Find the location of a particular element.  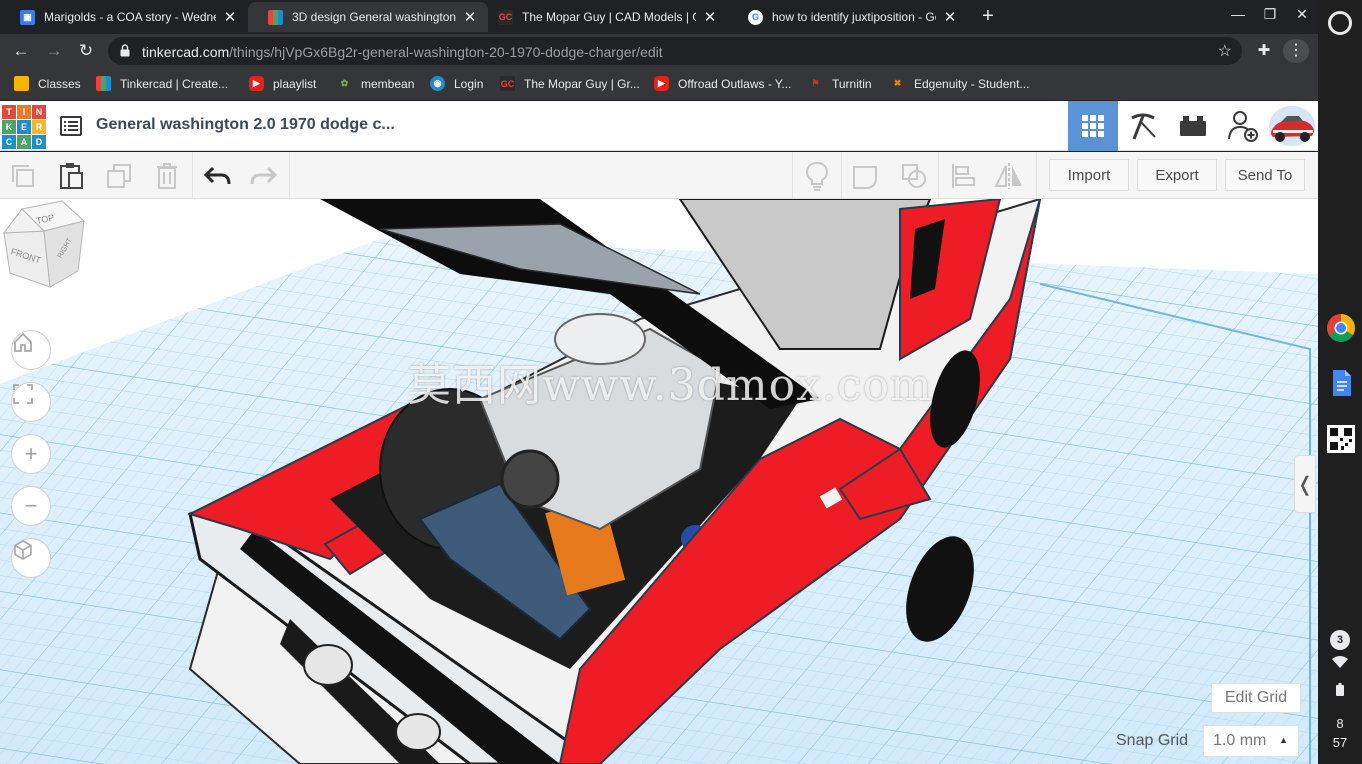

bookmark-turnitin: ⚑ Turnitin is located at coordinates (839, 83).